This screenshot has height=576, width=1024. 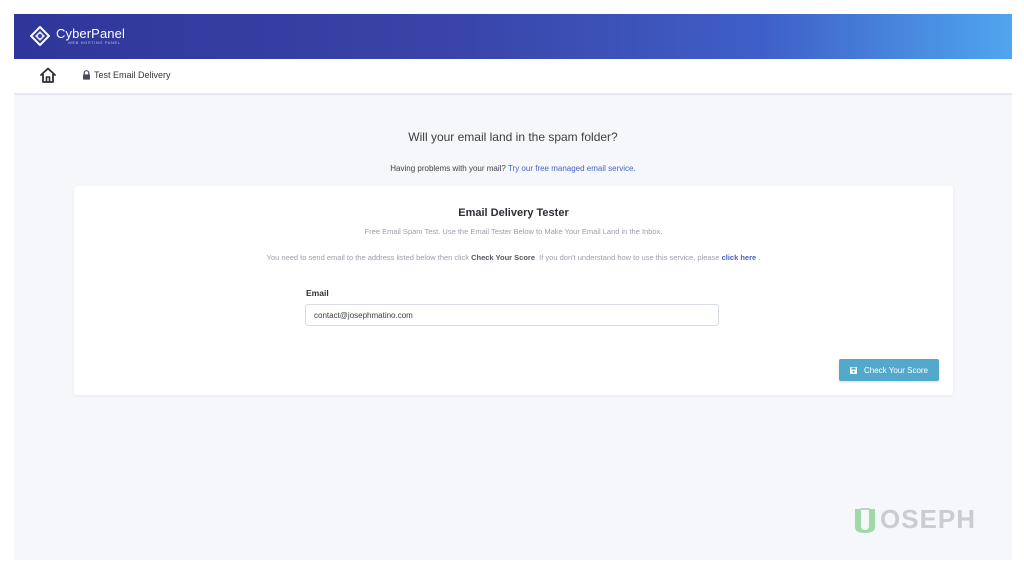 I want to click on breadcrumb: Test Email Delivery, so click(x=513, y=77).